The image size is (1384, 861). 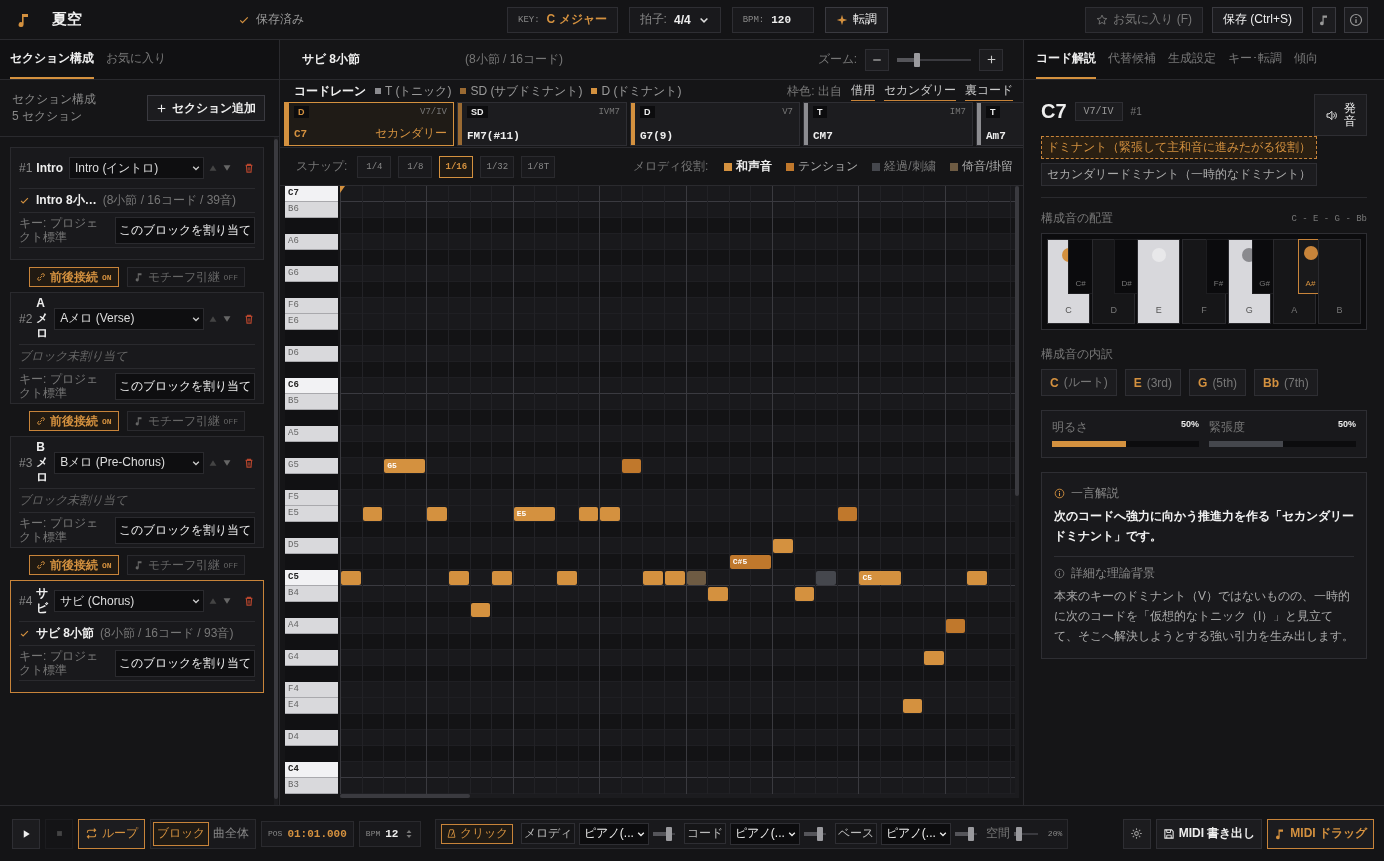 I want to click on piano-key: F5, so click(x=311, y=498).